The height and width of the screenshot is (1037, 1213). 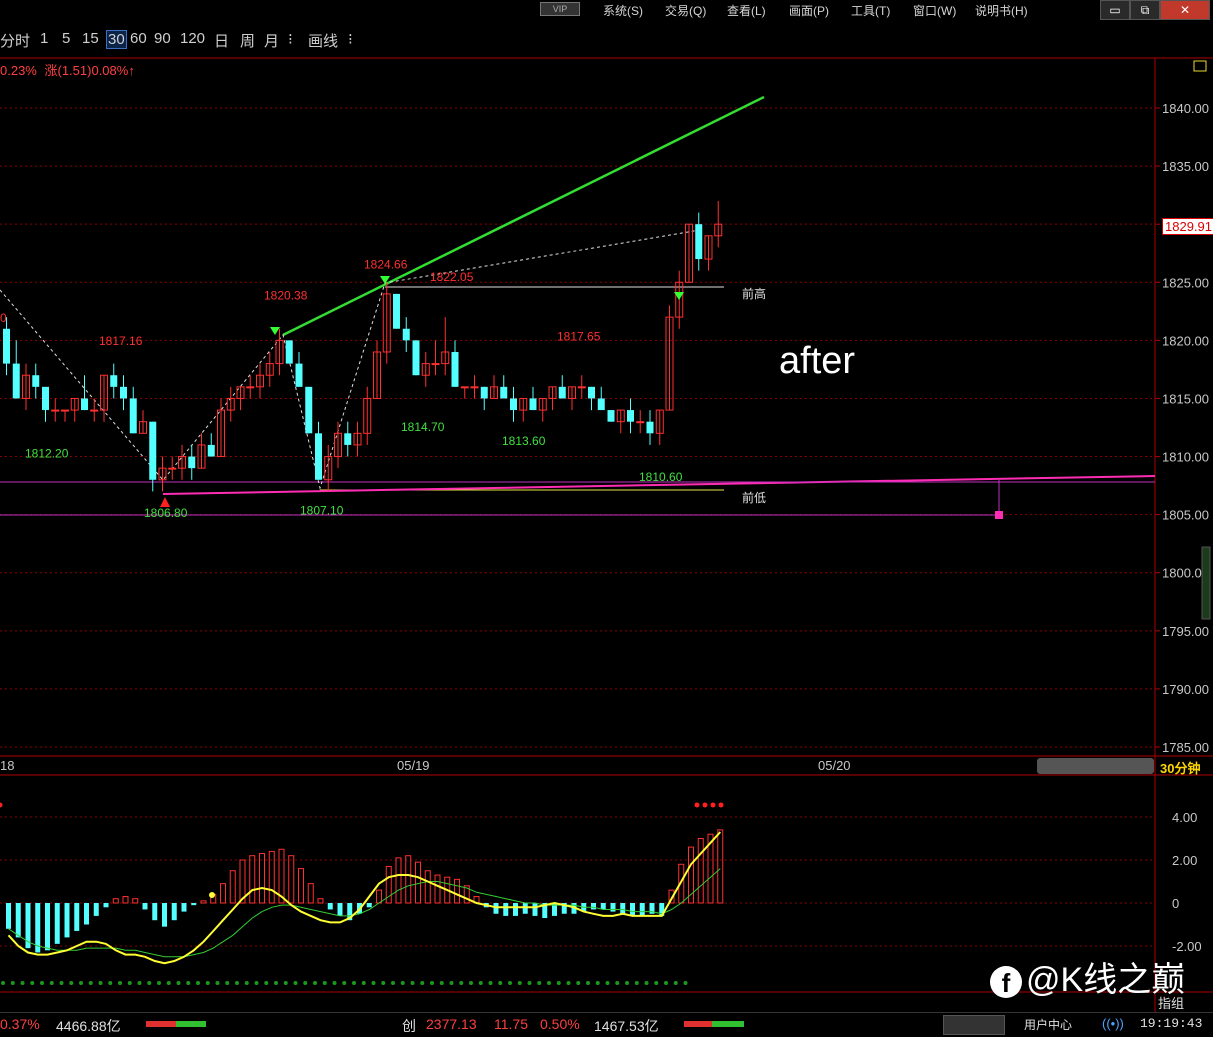 What do you see at coordinates (698, 1024) in the screenshot?
I see `ratio-bar-red` at bounding box center [698, 1024].